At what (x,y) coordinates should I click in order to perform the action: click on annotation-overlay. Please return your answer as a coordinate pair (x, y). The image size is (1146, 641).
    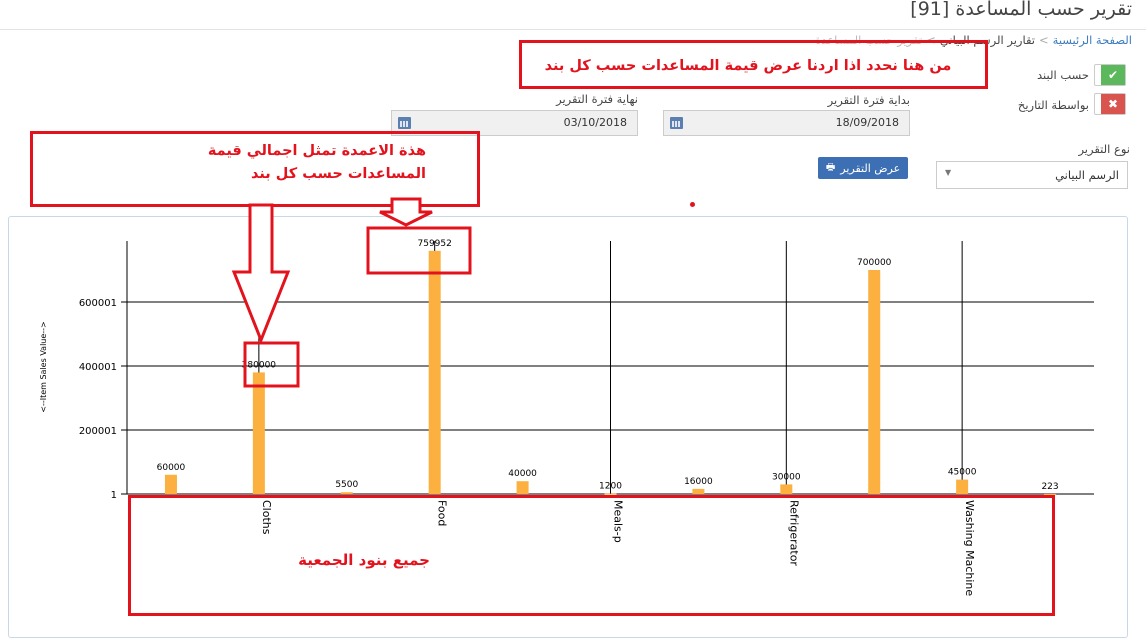
    Looking at the image, I should click on (351, 292).